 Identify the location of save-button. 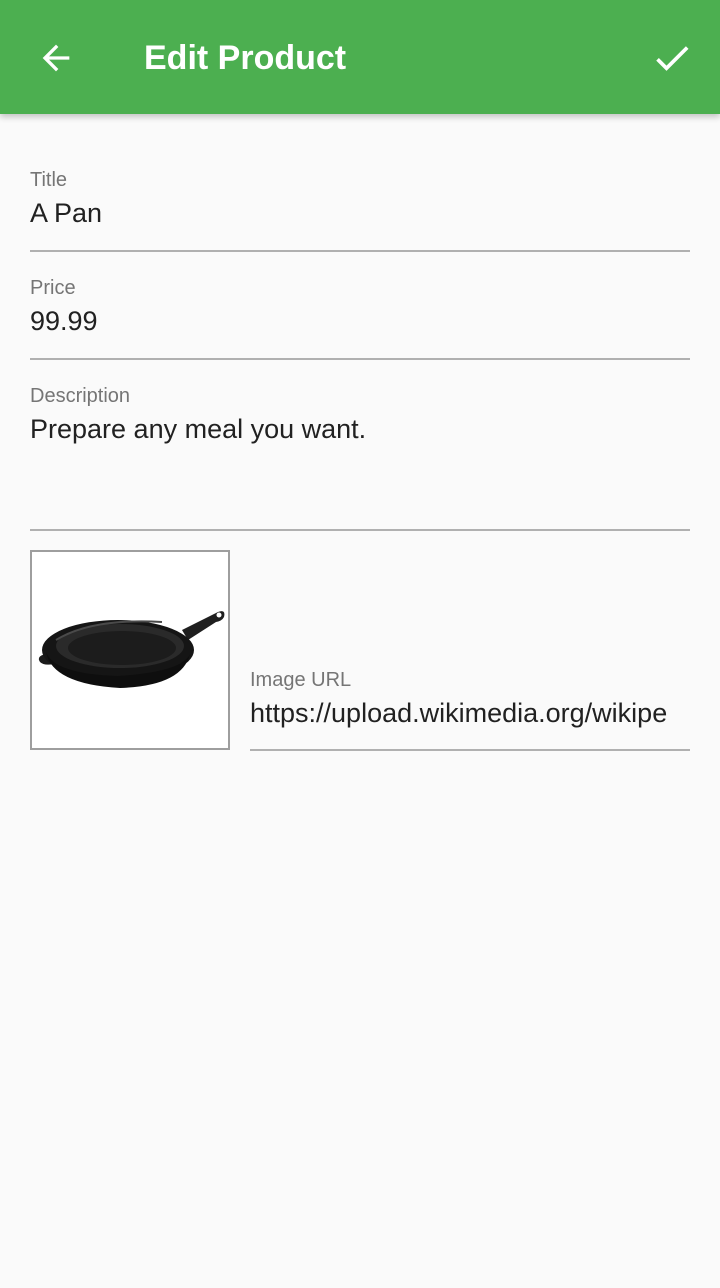
(672, 58).